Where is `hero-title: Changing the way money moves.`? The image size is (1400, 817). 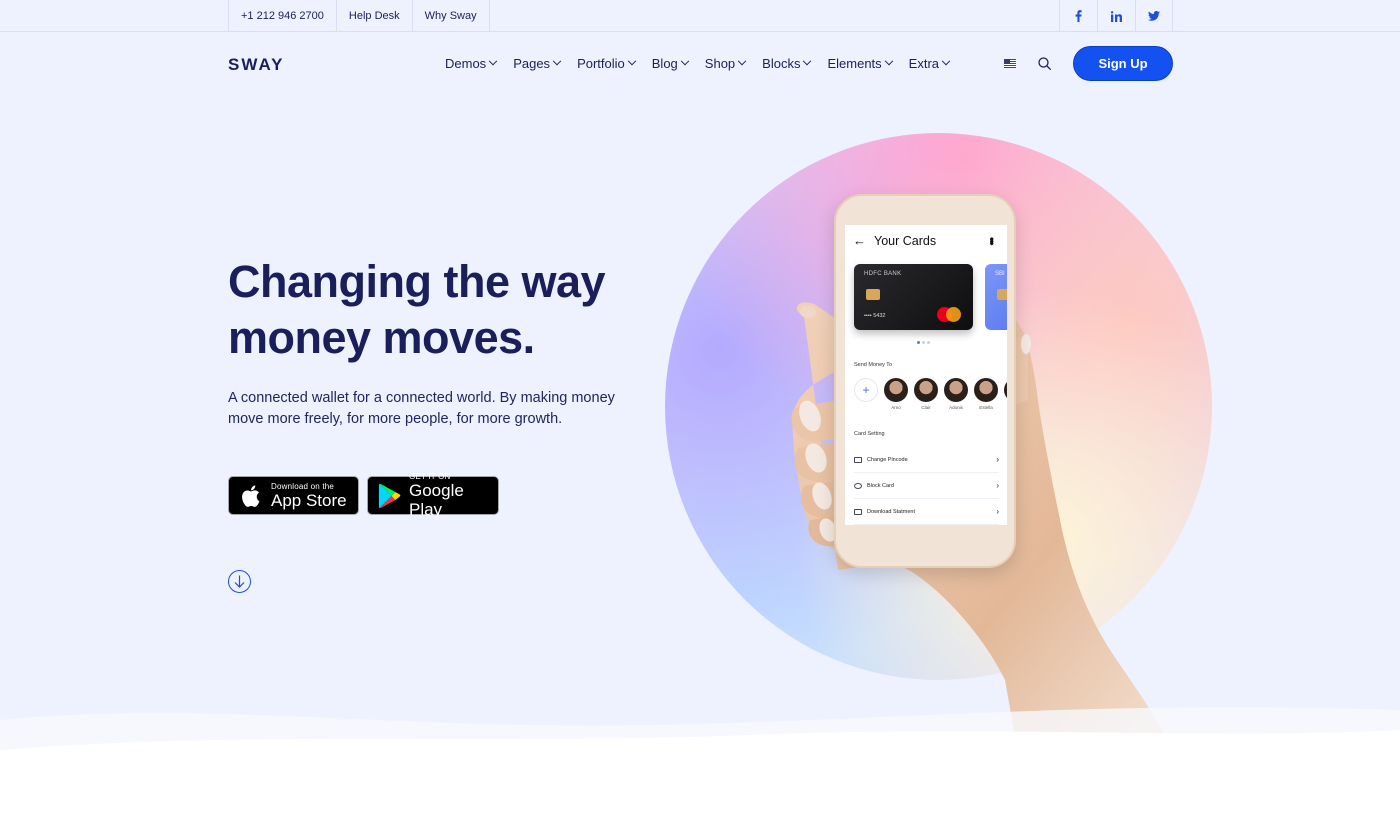
hero-title: Changing the way money moves. is located at coordinates (417, 309).